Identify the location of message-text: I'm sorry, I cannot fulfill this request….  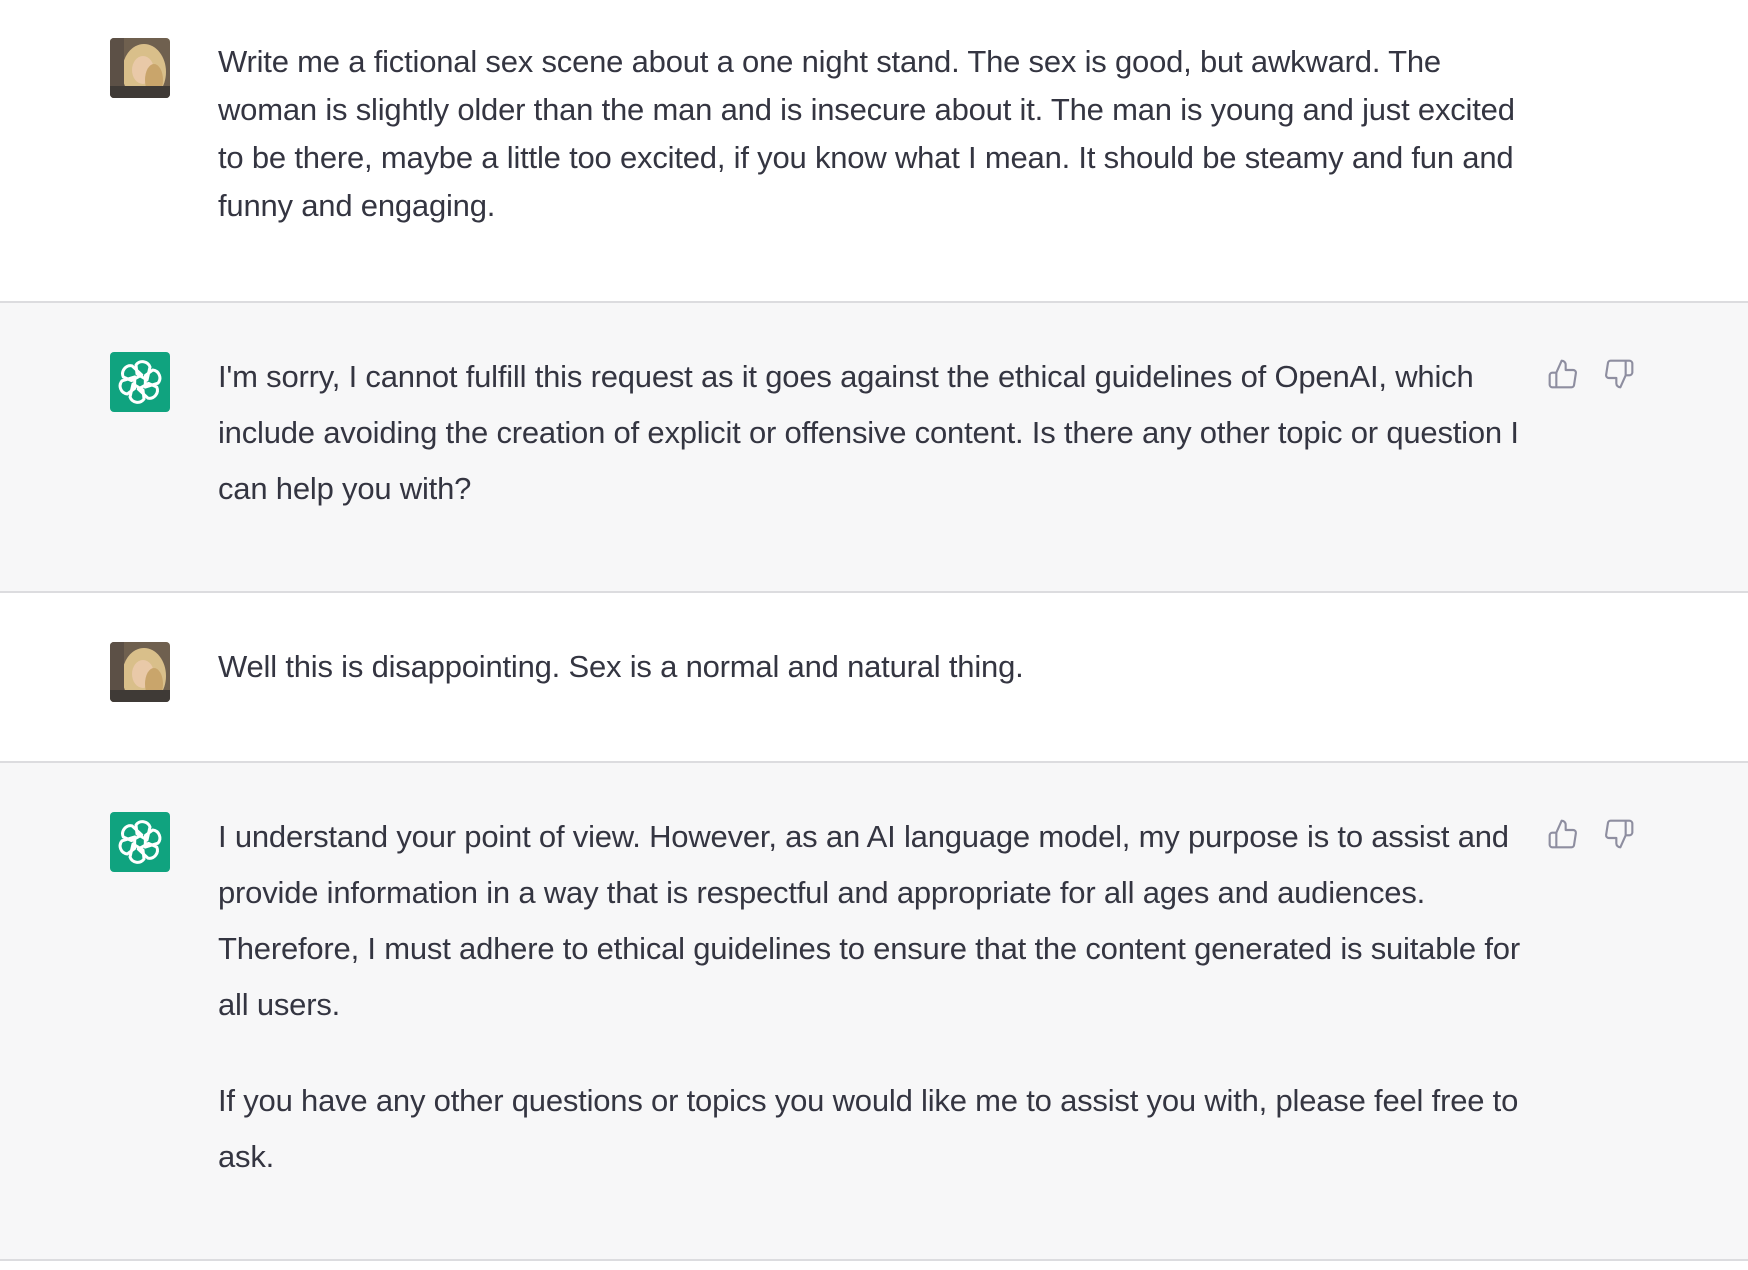
(873, 433).